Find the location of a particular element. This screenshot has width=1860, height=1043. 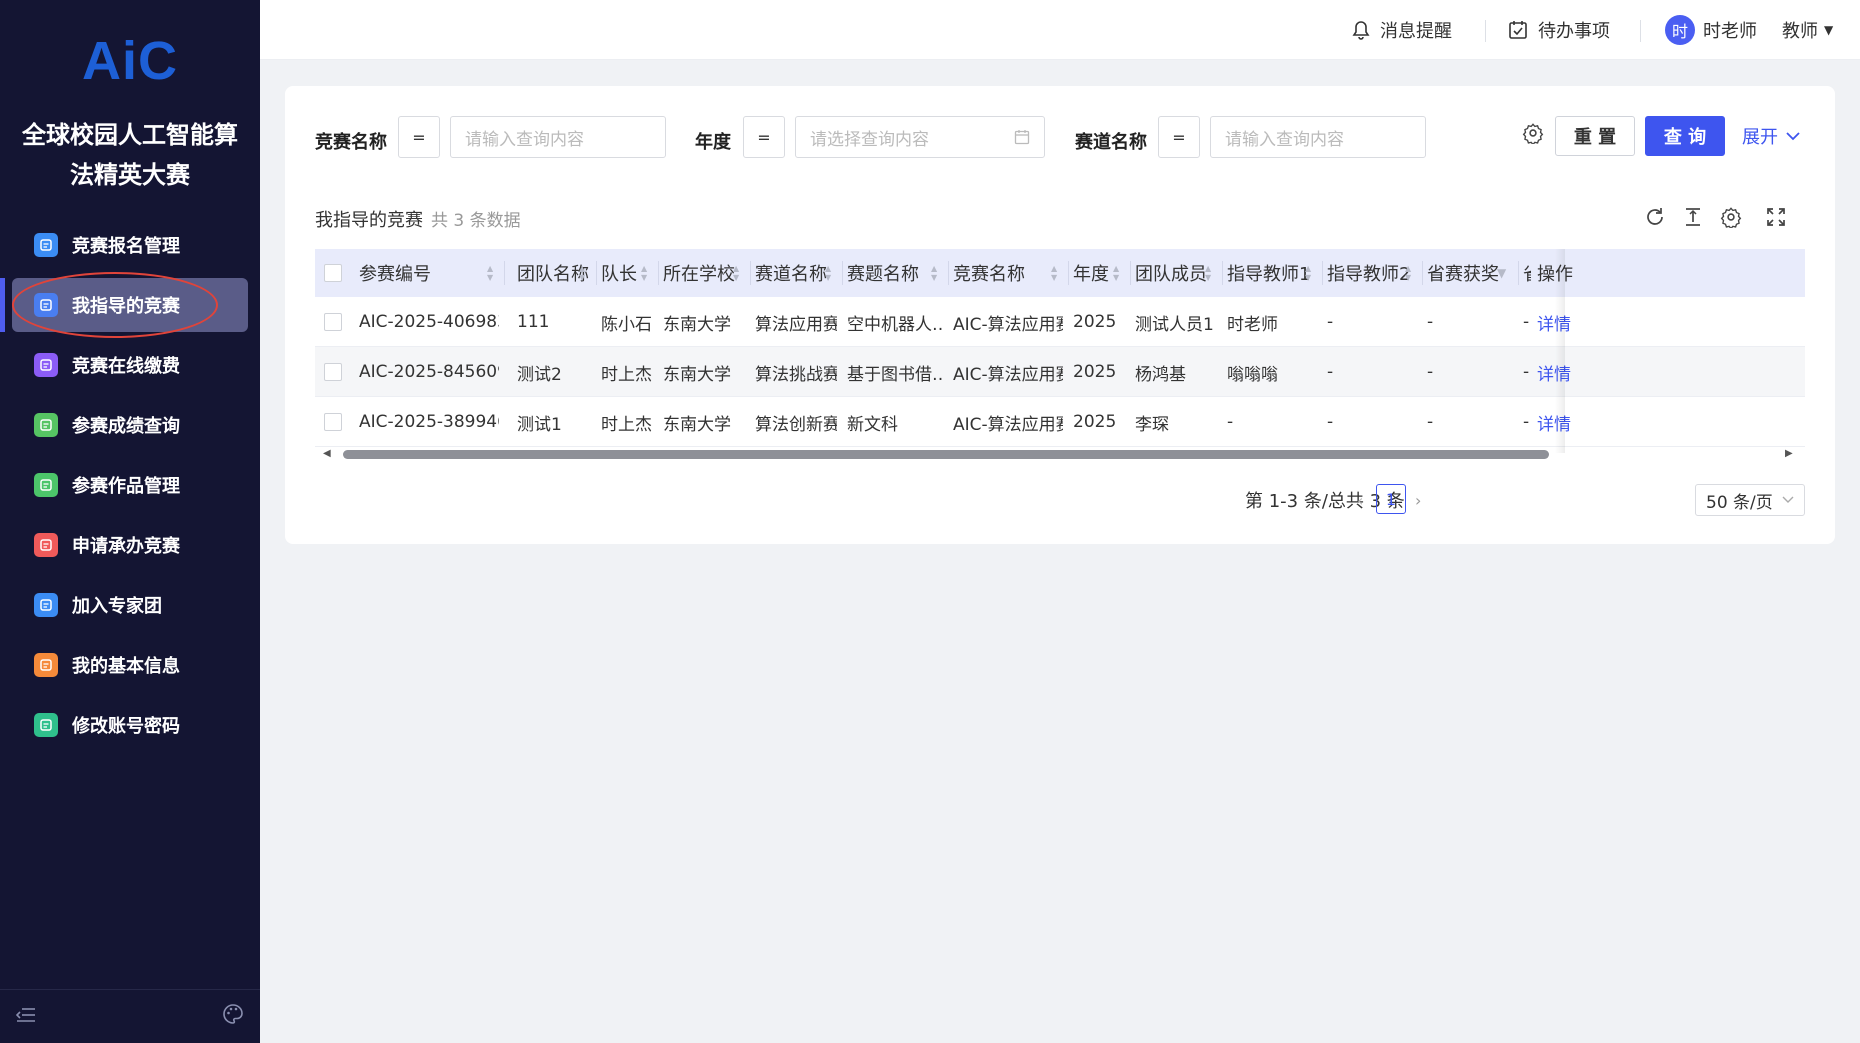

sidebar-item-9: 修改账号密码 is located at coordinates (130, 725).